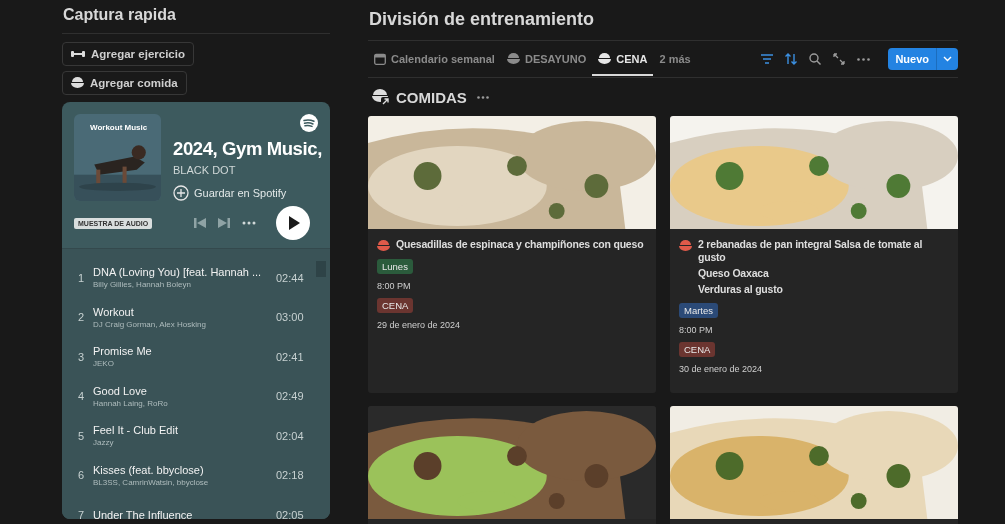 This screenshot has width=1005, height=524. Describe the element at coordinates (82, 356) in the screenshot. I see `track-number: 3` at that location.